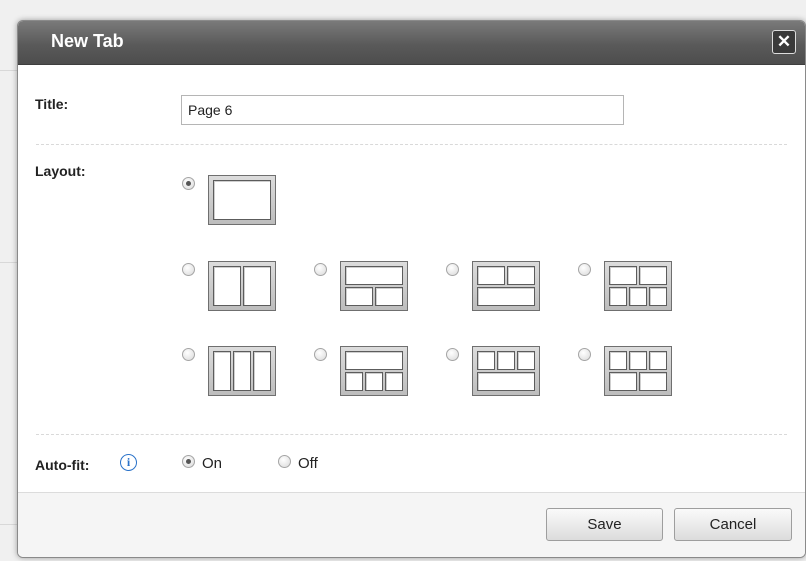 The width and height of the screenshot is (806, 561). I want to click on close-button: ✕, so click(784, 42).